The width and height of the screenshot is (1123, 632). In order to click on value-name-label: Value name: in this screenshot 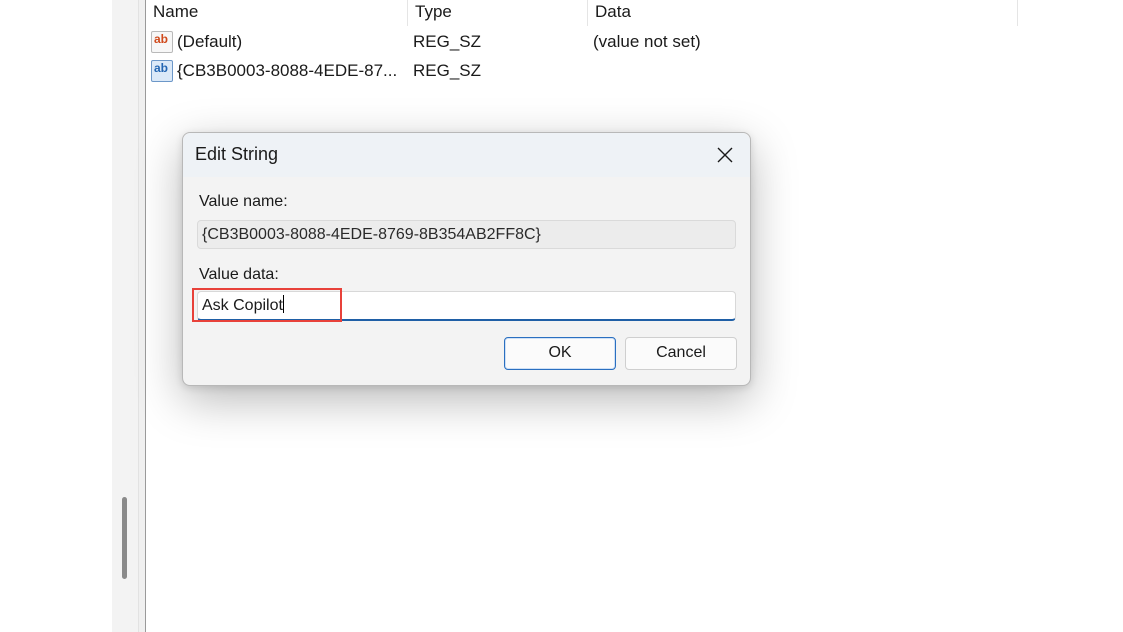, I will do `click(243, 201)`.